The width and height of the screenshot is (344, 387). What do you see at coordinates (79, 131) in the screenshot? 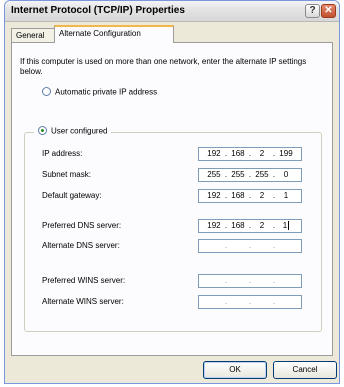
I see `user-configured-label: User configured` at bounding box center [79, 131].